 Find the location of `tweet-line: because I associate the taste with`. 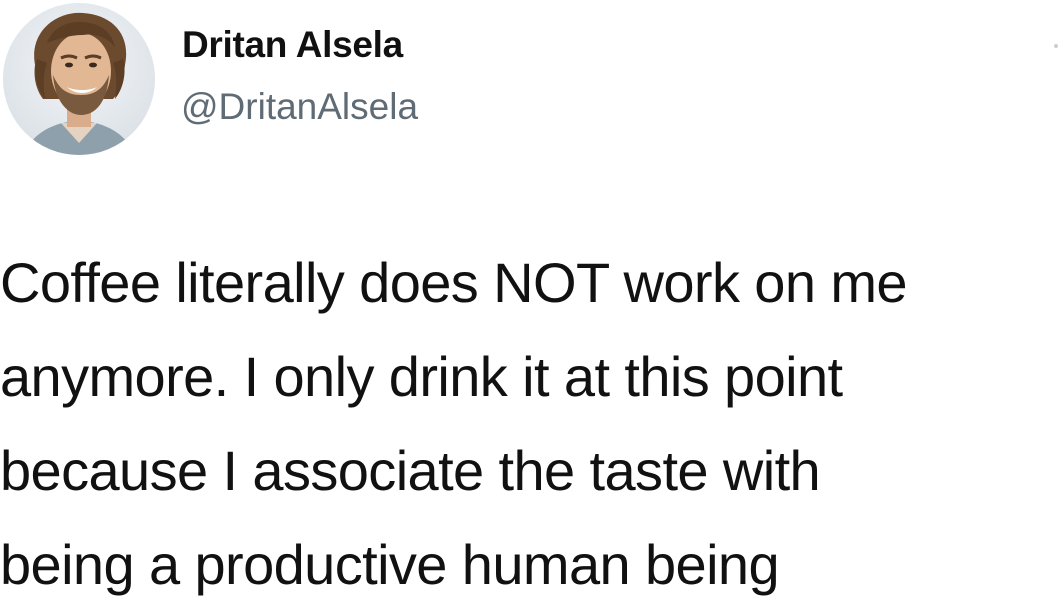

tweet-line: because I associate the taste with is located at coordinates (410, 470).